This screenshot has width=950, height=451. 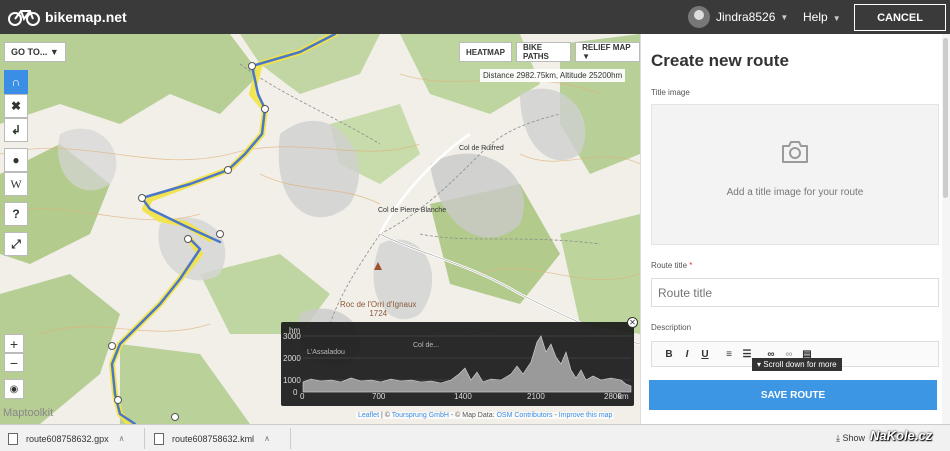 I want to click on peak-name: Roc de l'Orri d'Ignaux, so click(x=378, y=304).